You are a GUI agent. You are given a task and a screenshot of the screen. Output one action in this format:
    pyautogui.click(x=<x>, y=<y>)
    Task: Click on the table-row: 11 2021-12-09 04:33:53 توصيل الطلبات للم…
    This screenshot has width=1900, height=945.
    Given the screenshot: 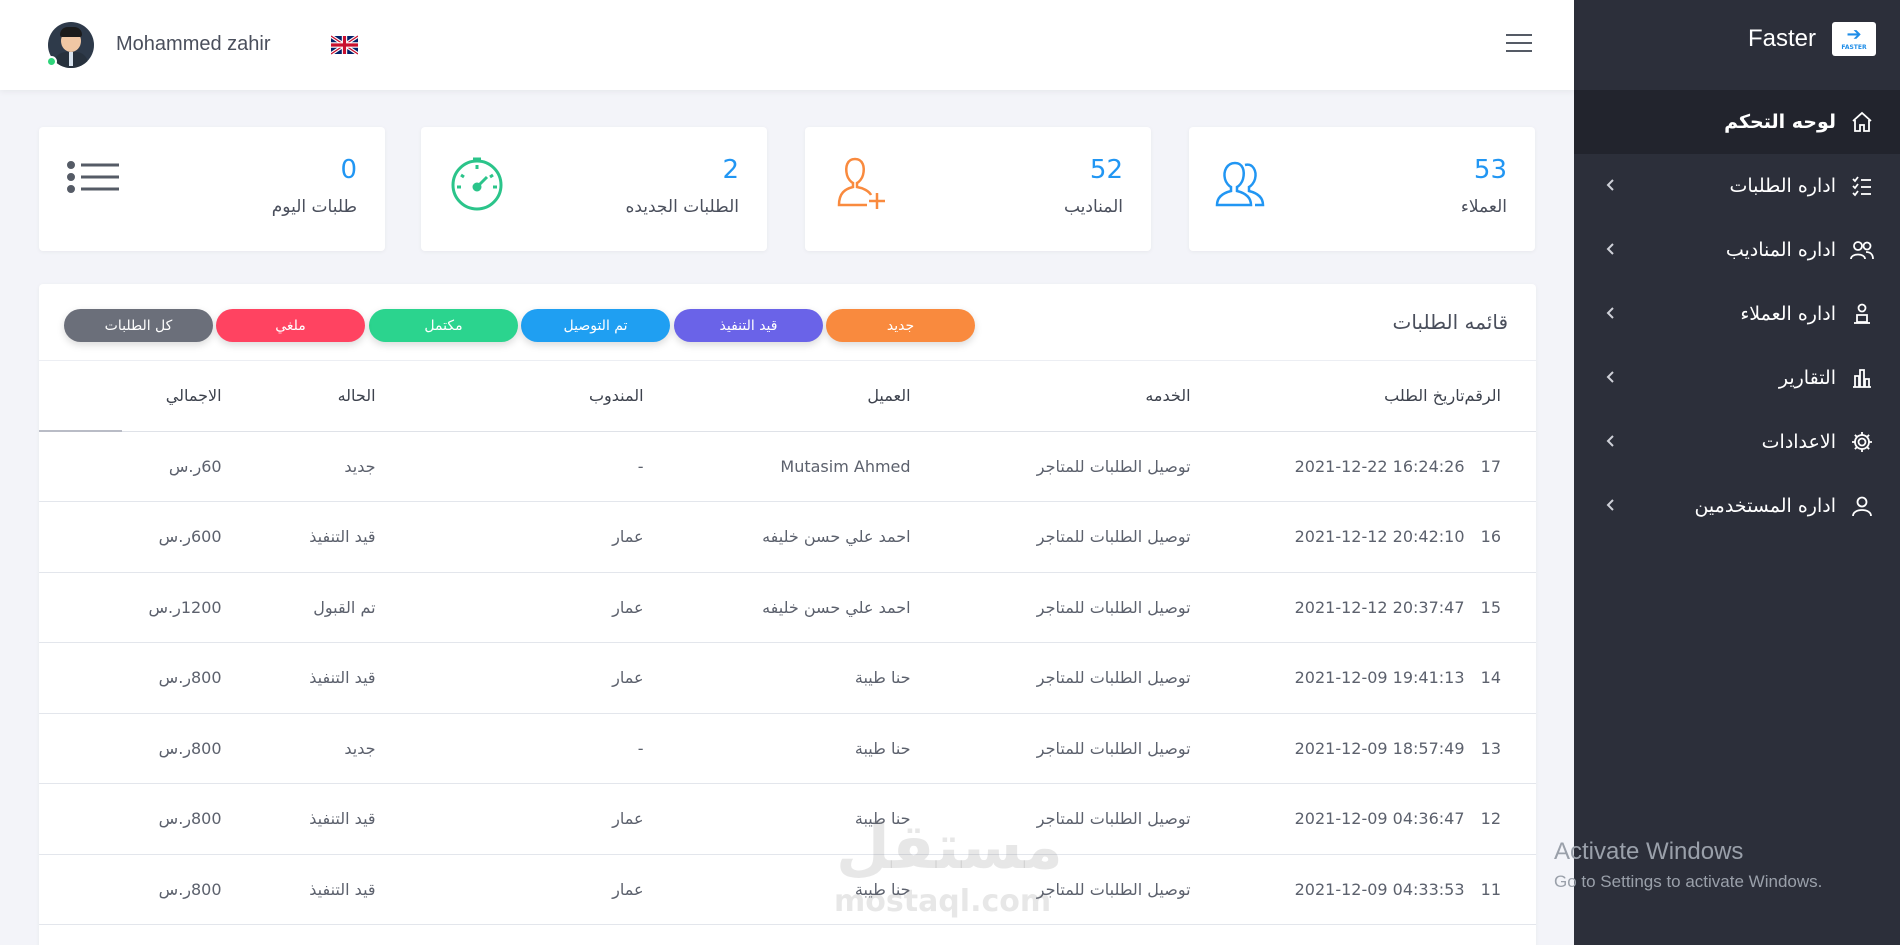 What is the action you would take?
    pyautogui.click(x=787, y=889)
    